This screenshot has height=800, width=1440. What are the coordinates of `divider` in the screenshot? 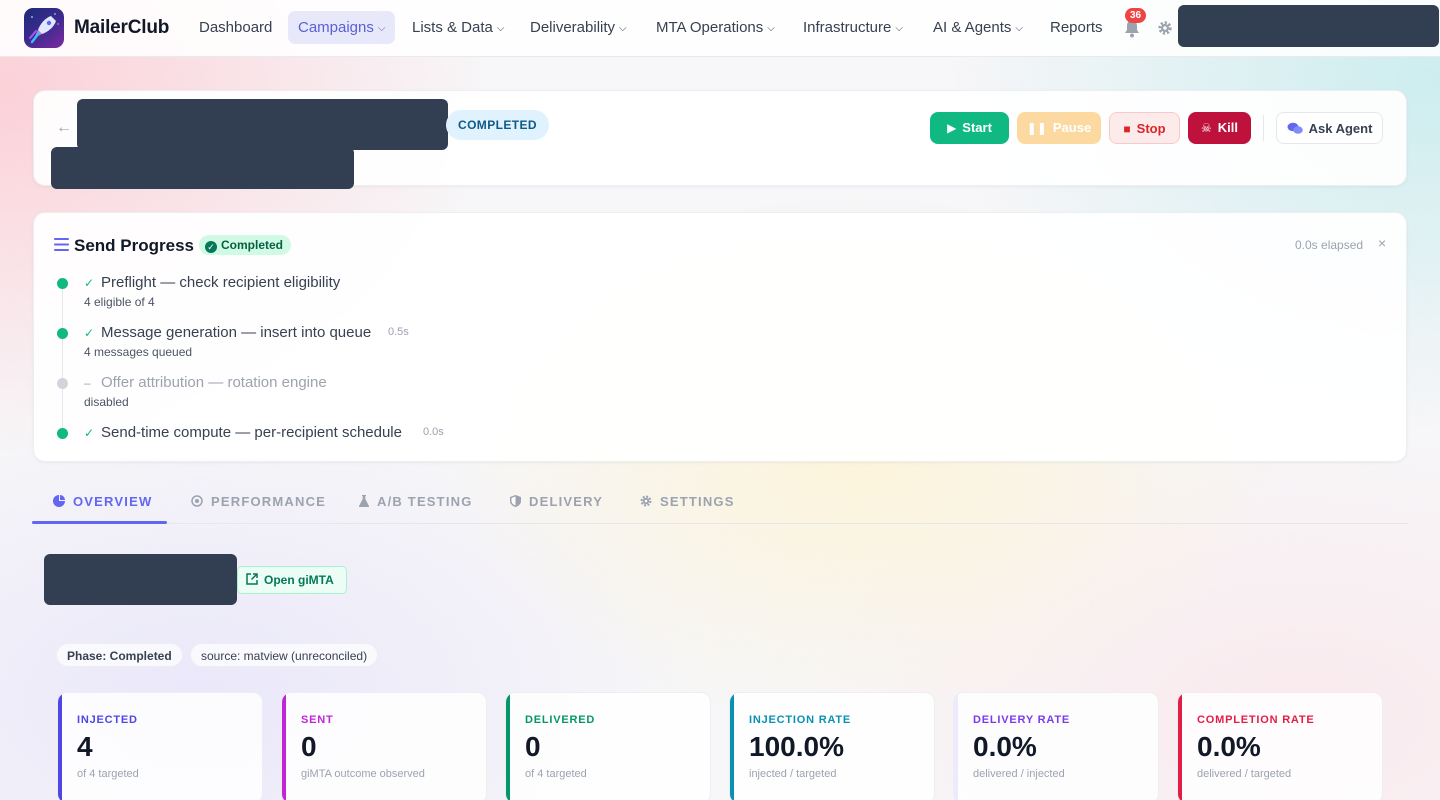 It's located at (1263, 128).